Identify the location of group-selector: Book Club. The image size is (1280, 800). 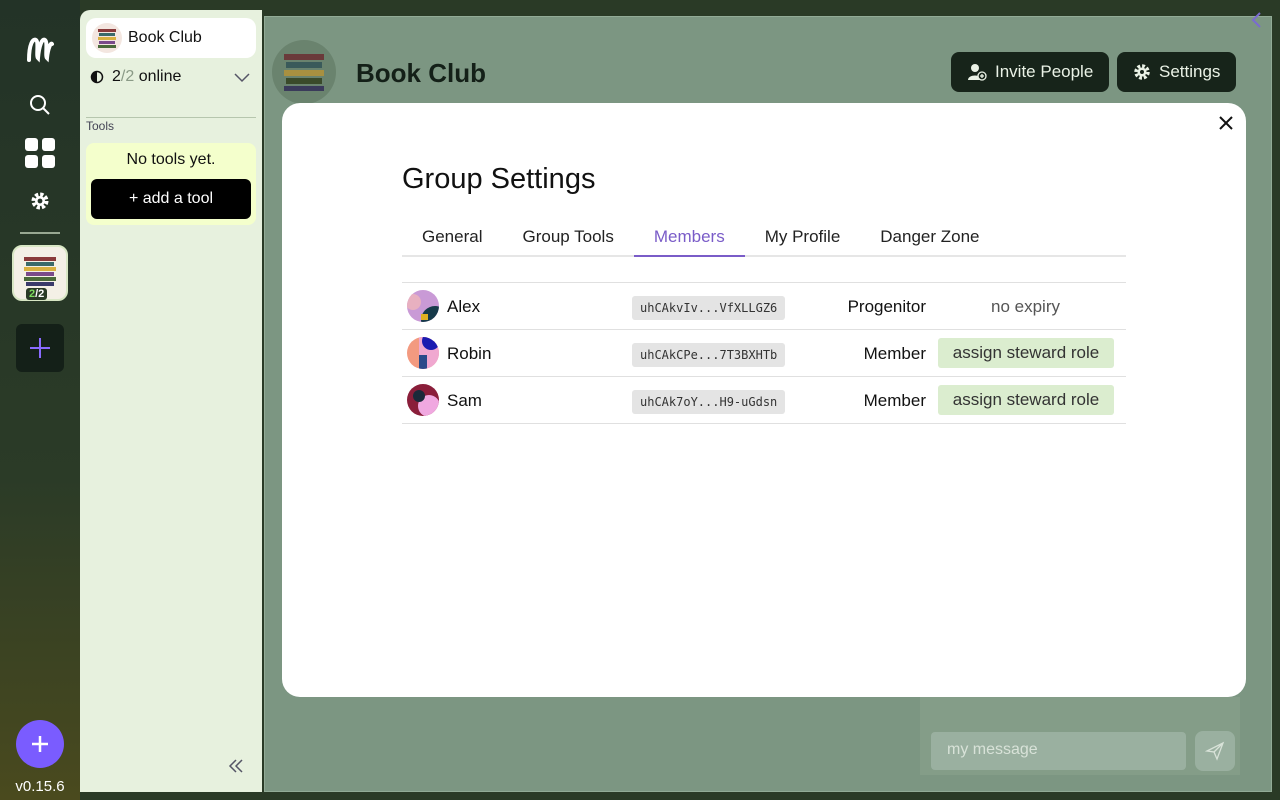
(171, 38).